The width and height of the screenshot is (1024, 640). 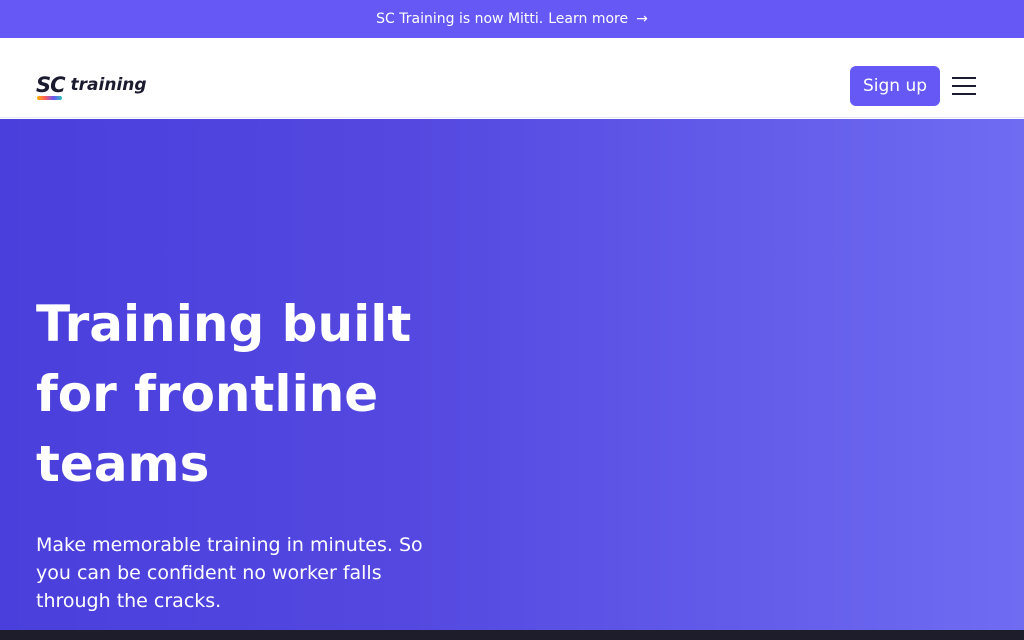 What do you see at coordinates (512, 635) in the screenshot?
I see `dark-section-edge` at bounding box center [512, 635].